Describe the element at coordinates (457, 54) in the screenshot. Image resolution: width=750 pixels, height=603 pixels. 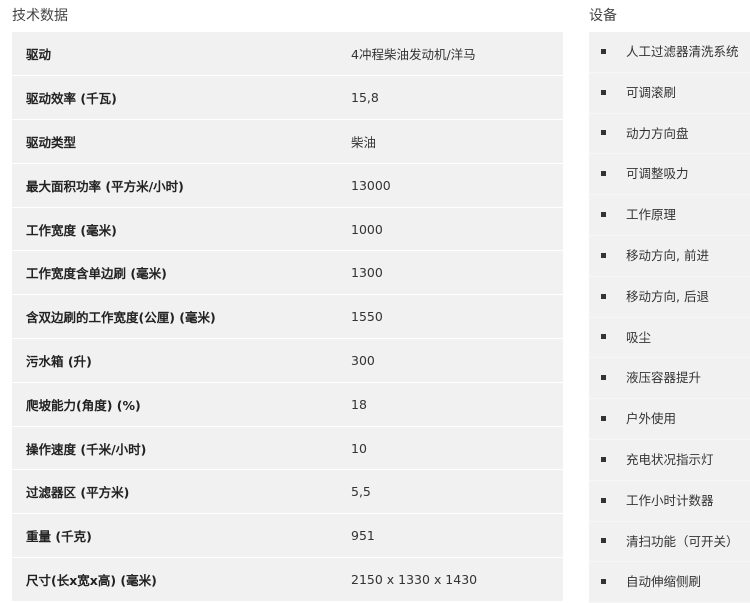
I see `spec-value: 4冲程柴油发动机/洋马` at that location.